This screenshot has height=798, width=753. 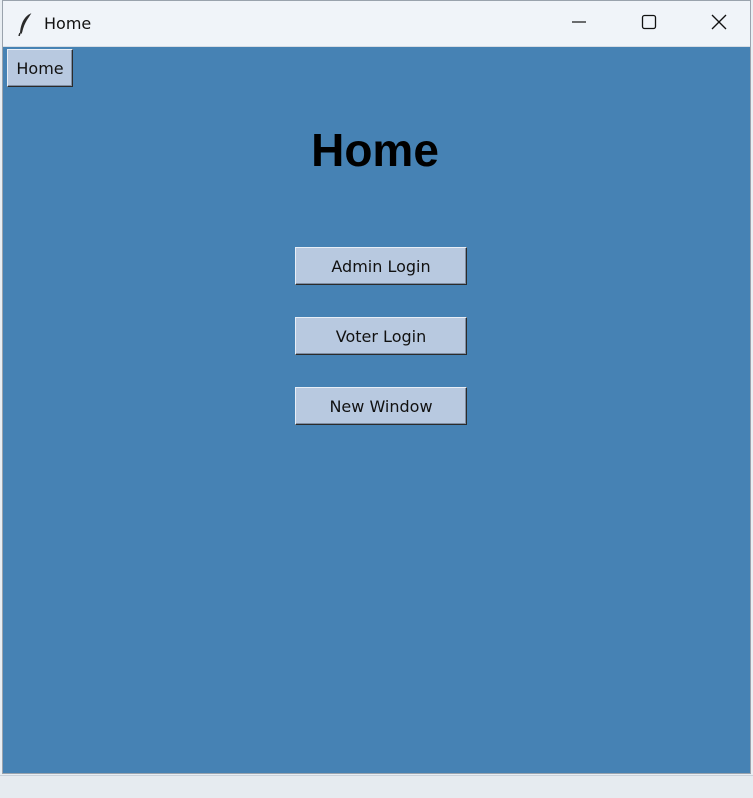 What do you see at coordinates (376, 24) in the screenshot?
I see `title-bar: Home` at bounding box center [376, 24].